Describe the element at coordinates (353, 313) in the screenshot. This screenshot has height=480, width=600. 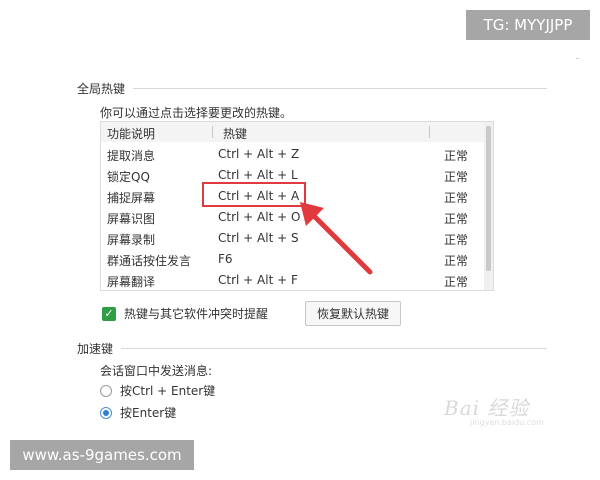
I see `restore-default-hotkeys-button: 恢复默认热键` at that location.